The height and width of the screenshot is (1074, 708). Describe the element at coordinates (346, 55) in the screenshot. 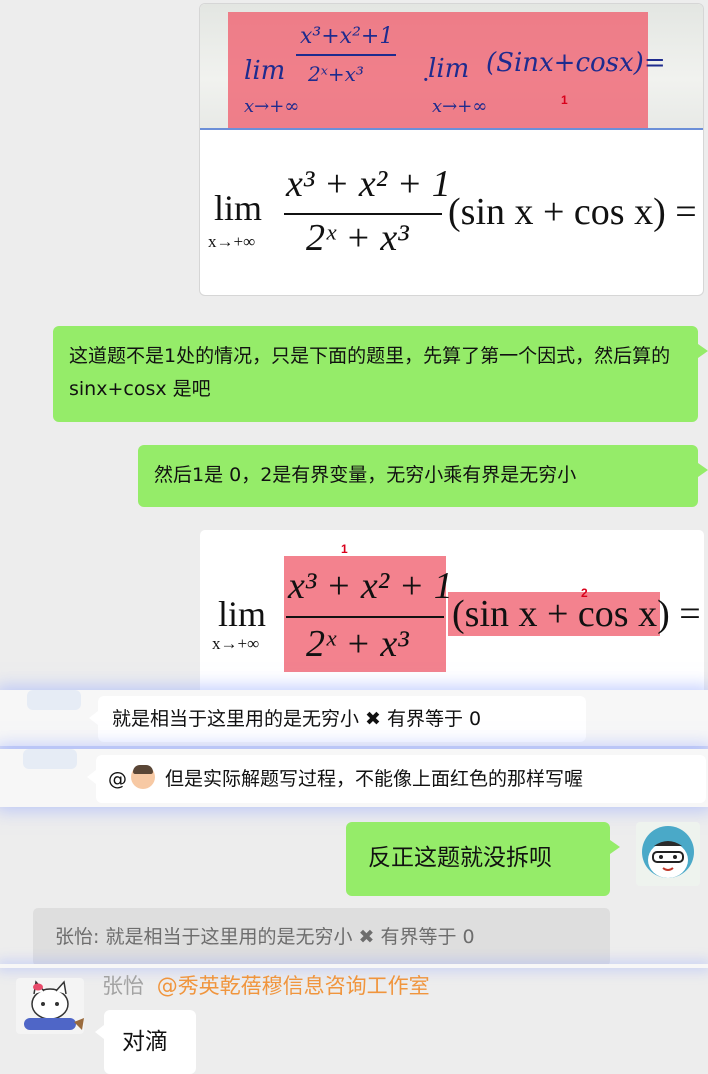

I see `hw-fraction-bar` at that location.